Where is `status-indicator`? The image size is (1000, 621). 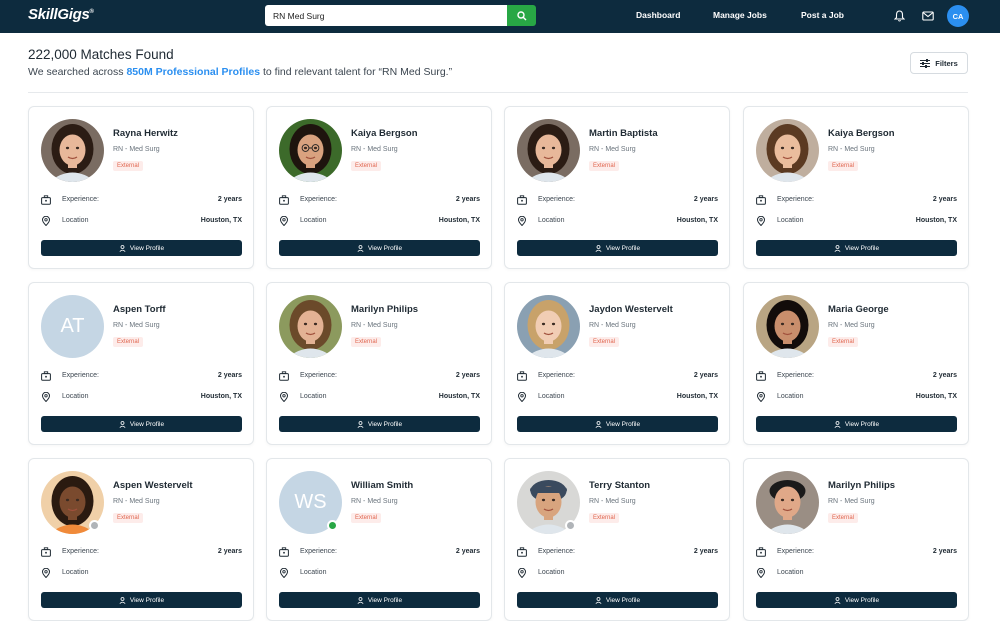
status-indicator is located at coordinates (332, 525).